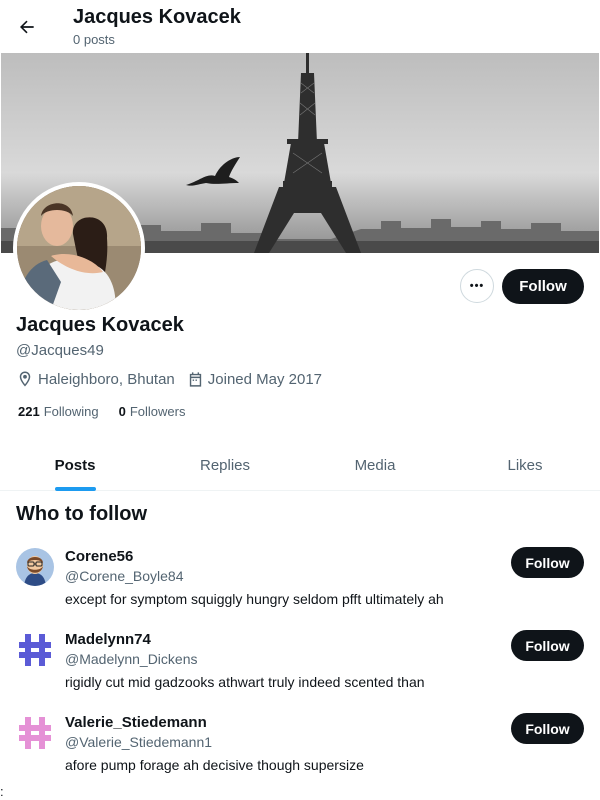 The width and height of the screenshot is (600, 800). I want to click on who-to-follow-title: Who to follow, so click(82, 514).